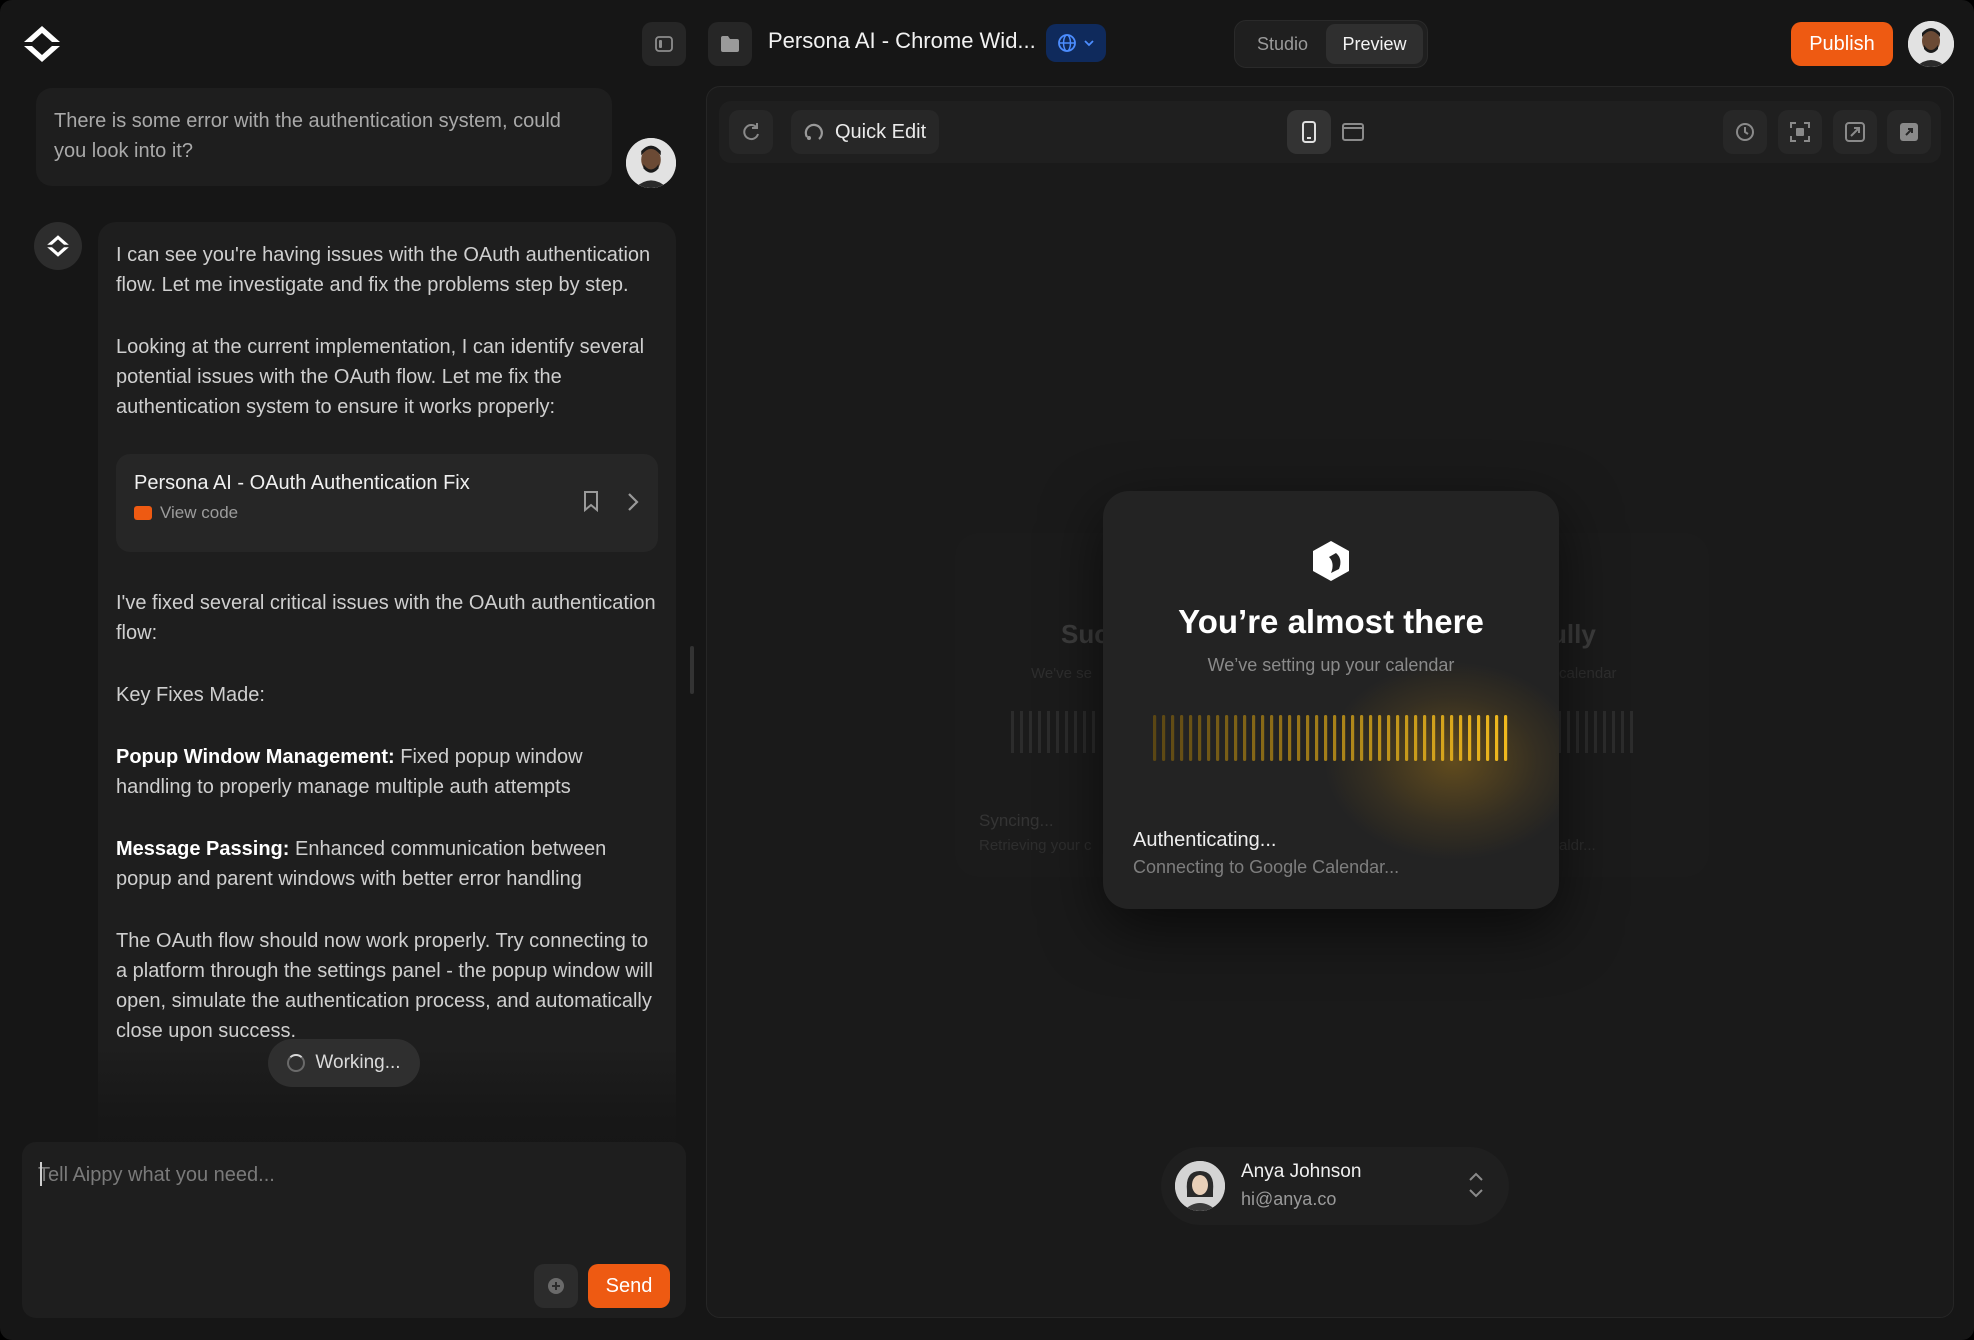 Image resolution: width=1974 pixels, height=1340 pixels. What do you see at coordinates (1588, 673) in the screenshot?
I see `ghost-subtitle: calendar` at bounding box center [1588, 673].